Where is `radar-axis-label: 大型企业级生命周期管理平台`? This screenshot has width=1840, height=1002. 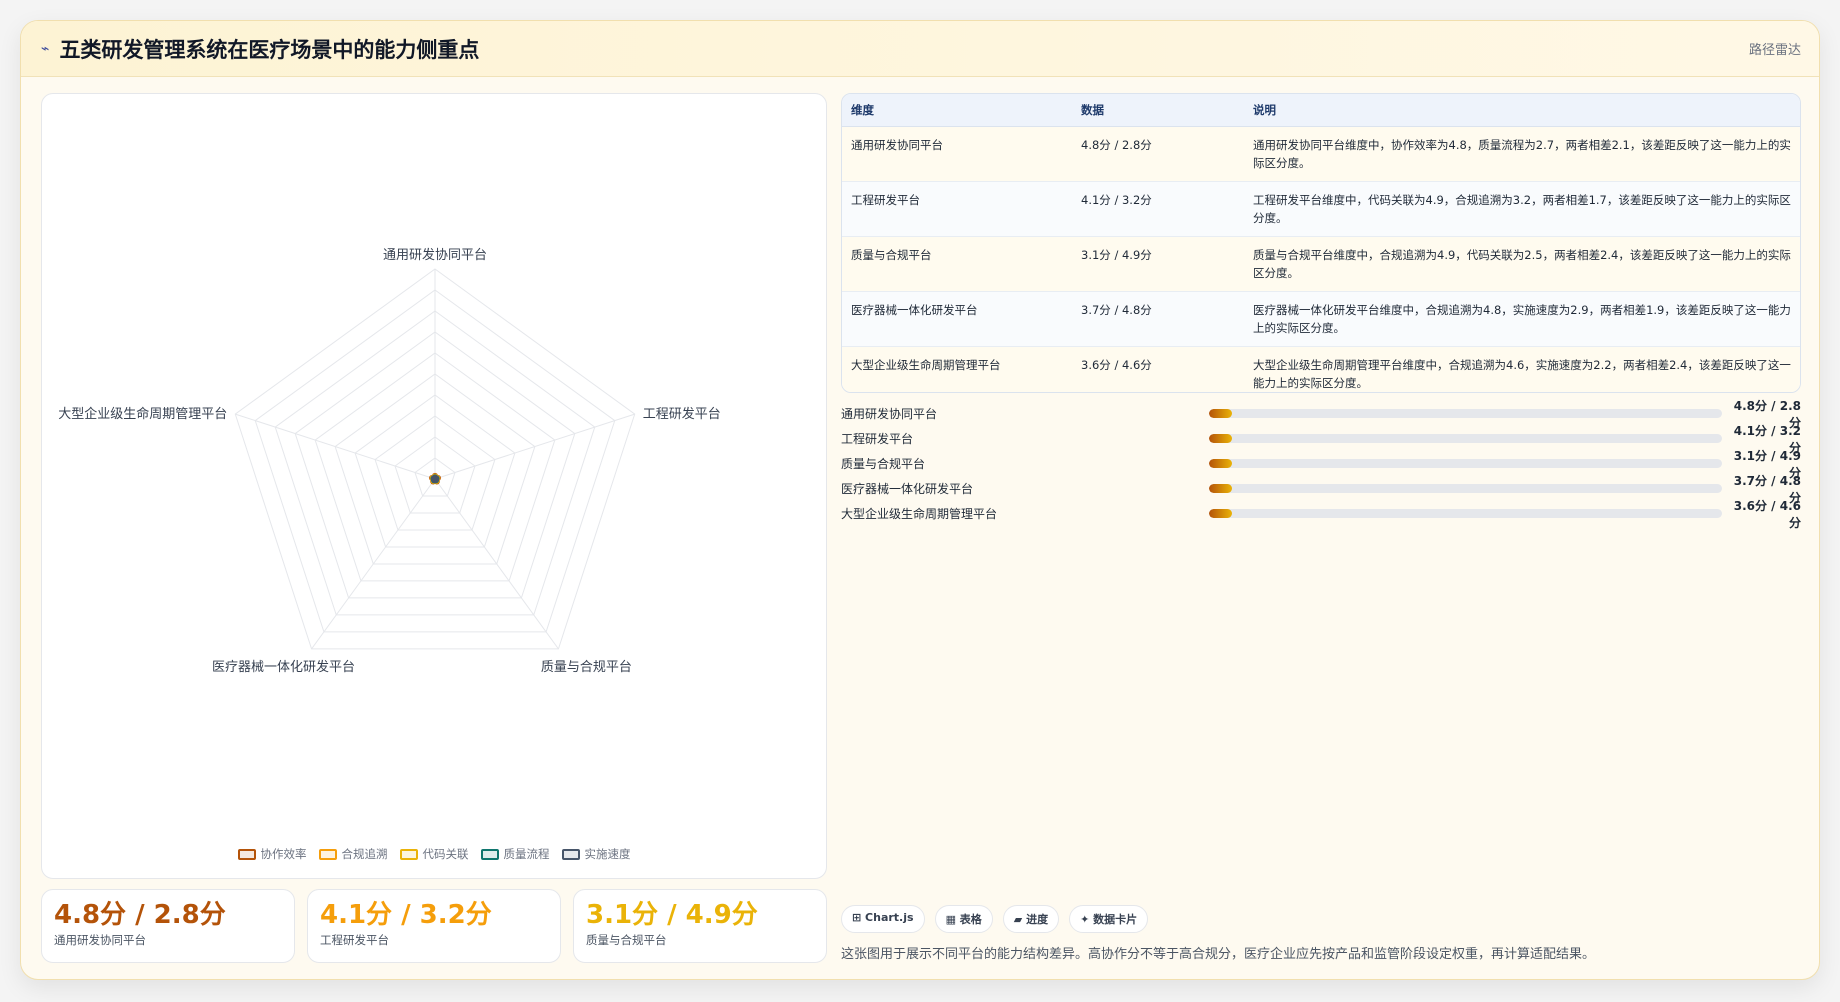 radar-axis-label: 大型企业级生命周期管理平台 is located at coordinates (142, 414).